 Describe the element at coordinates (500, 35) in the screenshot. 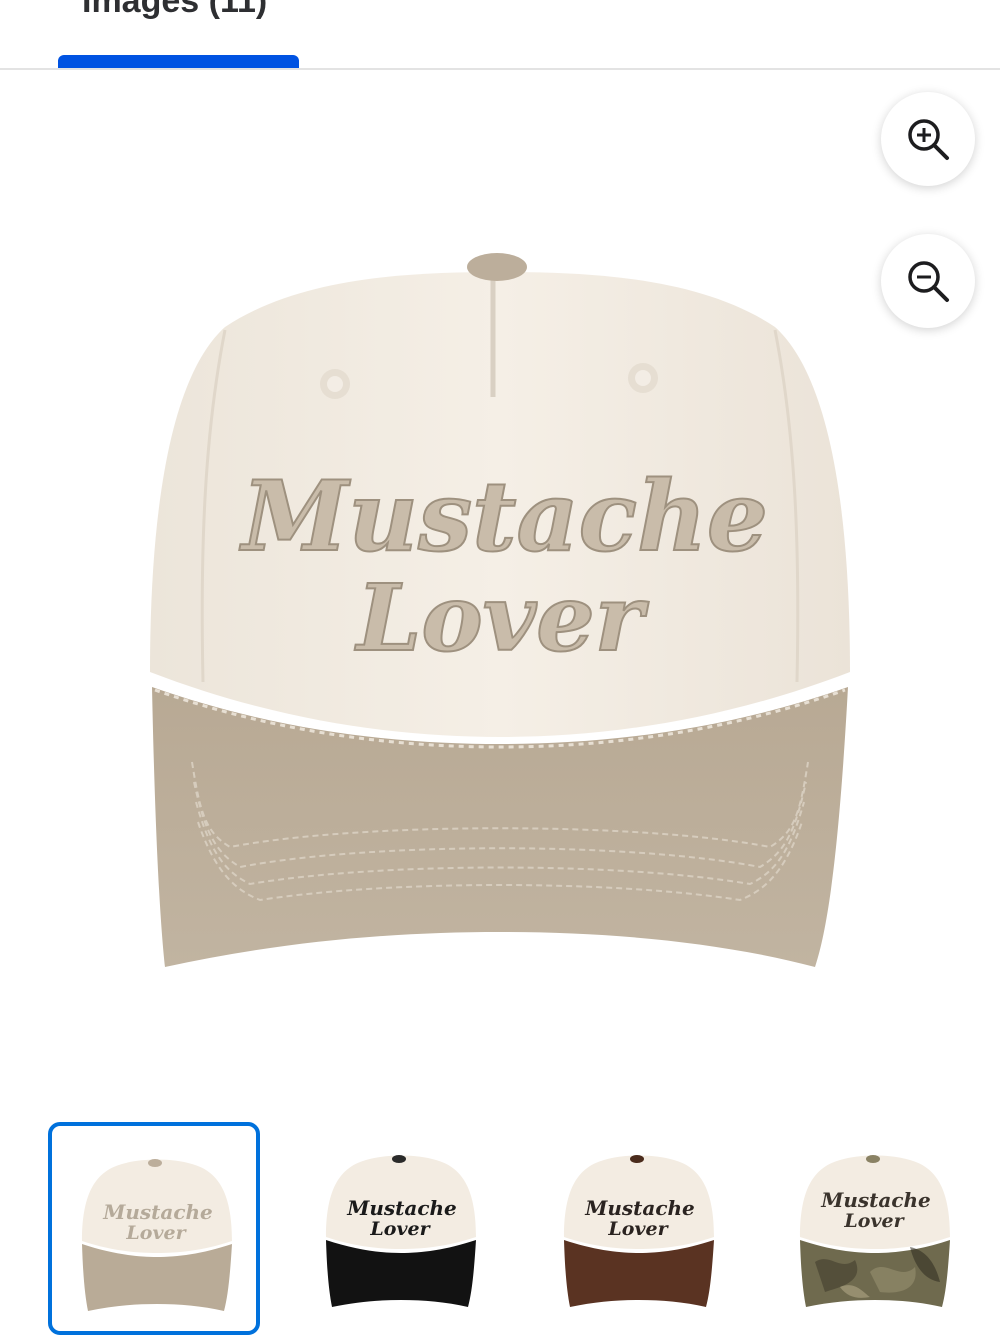

I see `gallery-tabbar: Images (11)` at that location.